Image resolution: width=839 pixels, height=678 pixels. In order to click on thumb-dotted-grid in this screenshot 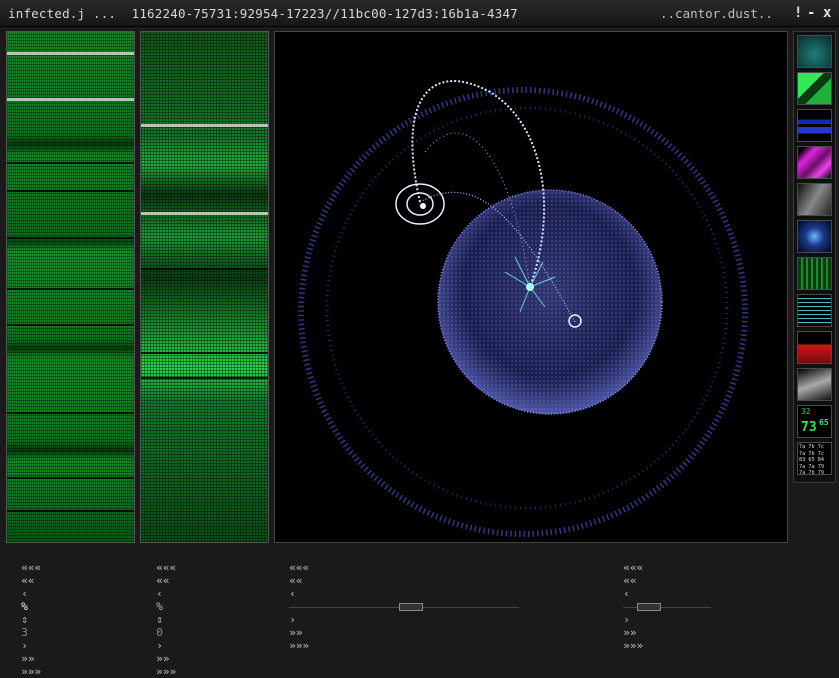, I will do `click(814, 310)`.